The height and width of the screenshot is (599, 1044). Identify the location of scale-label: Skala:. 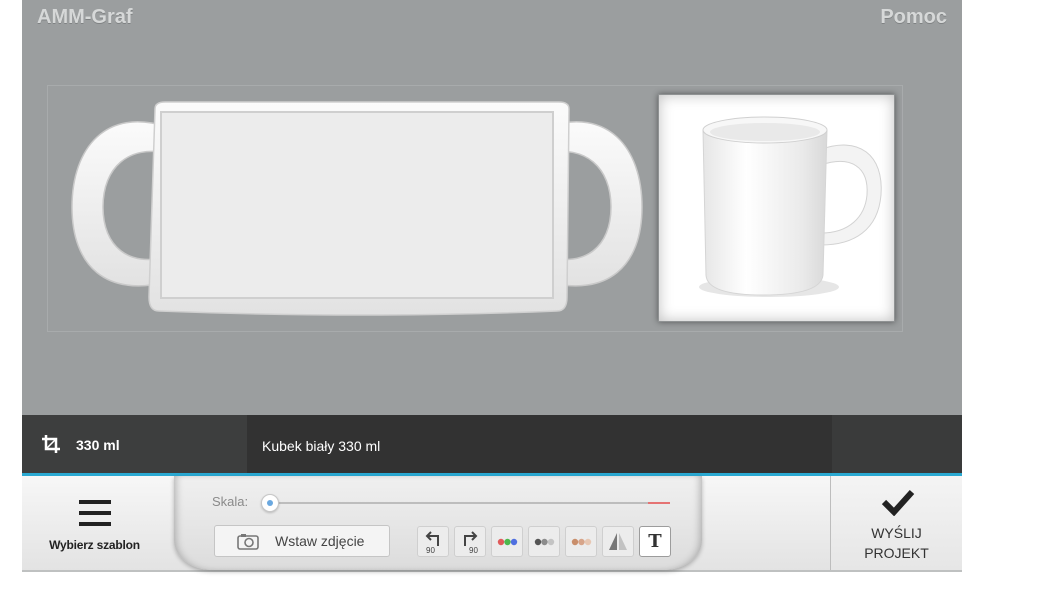
(230, 501).